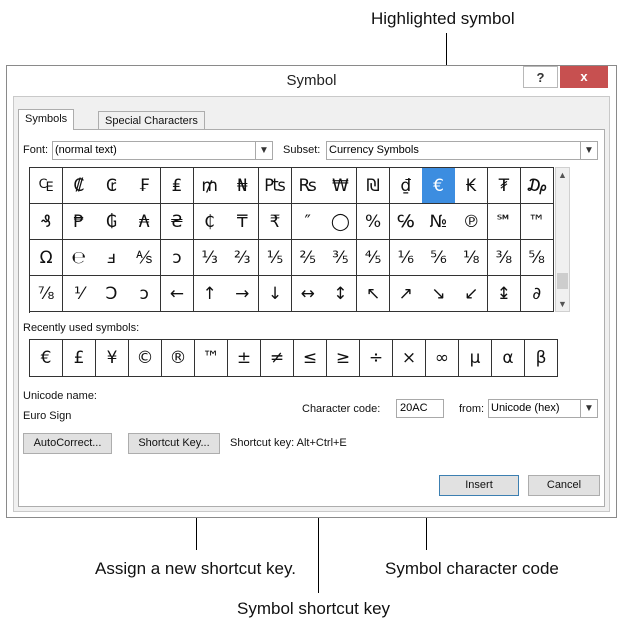  Describe the element at coordinates (472, 294) in the screenshot. I see `symbol-cell: ↙` at that location.